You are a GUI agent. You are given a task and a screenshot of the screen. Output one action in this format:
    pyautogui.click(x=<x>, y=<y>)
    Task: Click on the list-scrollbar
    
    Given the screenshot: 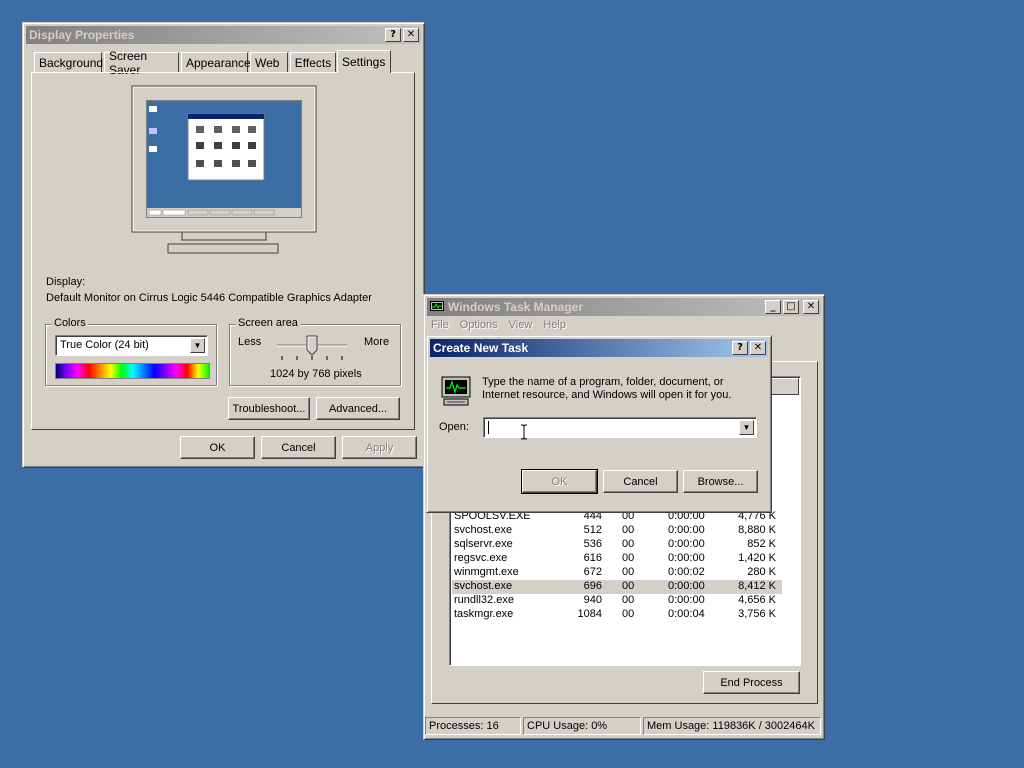 What is the action you would take?
    pyautogui.click(x=791, y=530)
    